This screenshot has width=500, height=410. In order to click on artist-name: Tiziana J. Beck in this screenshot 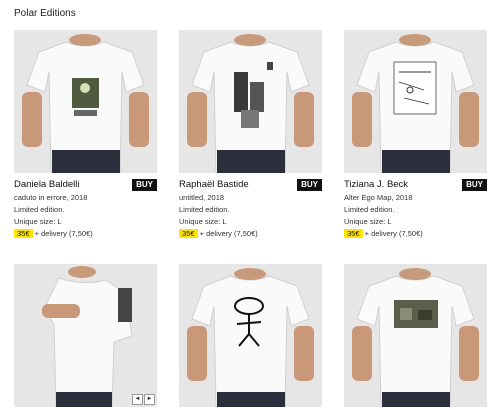, I will do `click(376, 184)`.